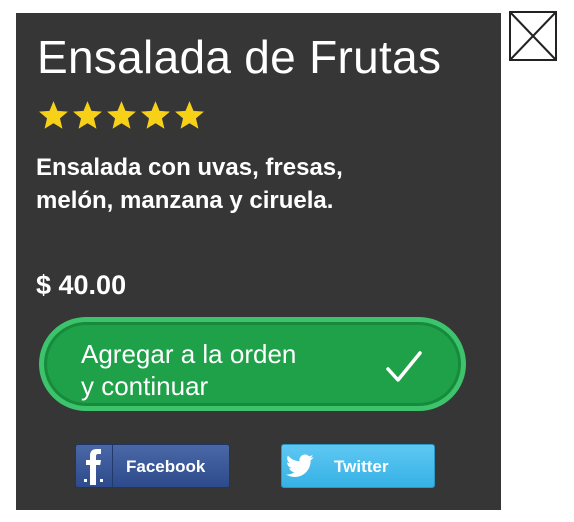  Describe the element at coordinates (239, 57) in the screenshot. I see `product-title: Ensalada de Frutas` at that location.